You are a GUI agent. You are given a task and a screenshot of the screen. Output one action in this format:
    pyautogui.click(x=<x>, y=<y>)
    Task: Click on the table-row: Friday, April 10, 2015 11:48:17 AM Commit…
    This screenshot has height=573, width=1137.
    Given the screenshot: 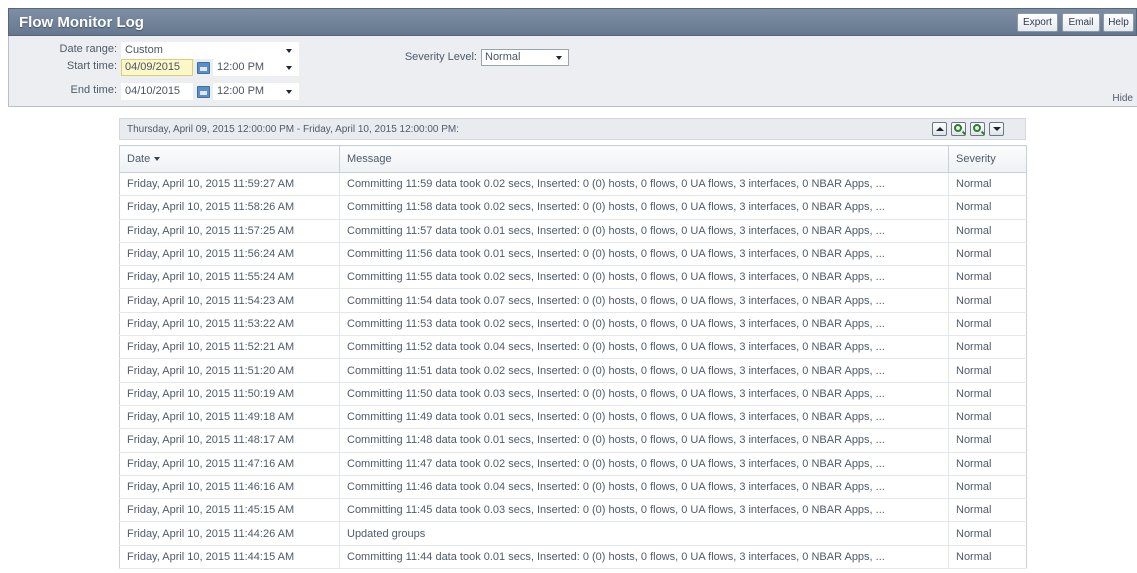 What is the action you would take?
    pyautogui.click(x=573, y=440)
    